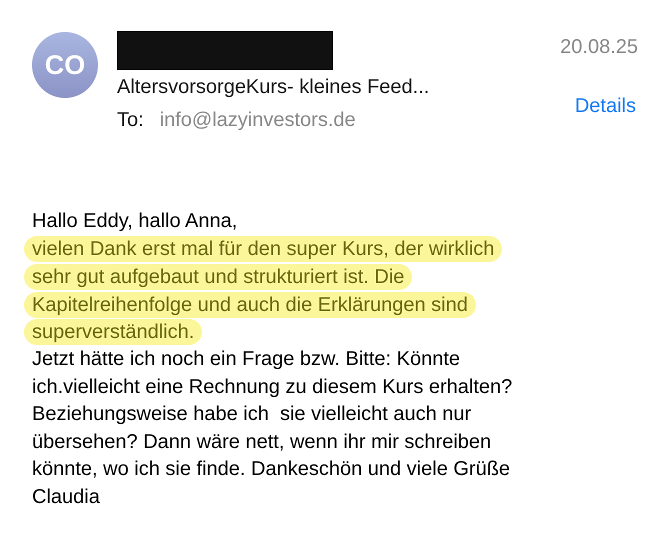  Describe the element at coordinates (130, 120) in the screenshot. I see `to-label: To:` at that location.